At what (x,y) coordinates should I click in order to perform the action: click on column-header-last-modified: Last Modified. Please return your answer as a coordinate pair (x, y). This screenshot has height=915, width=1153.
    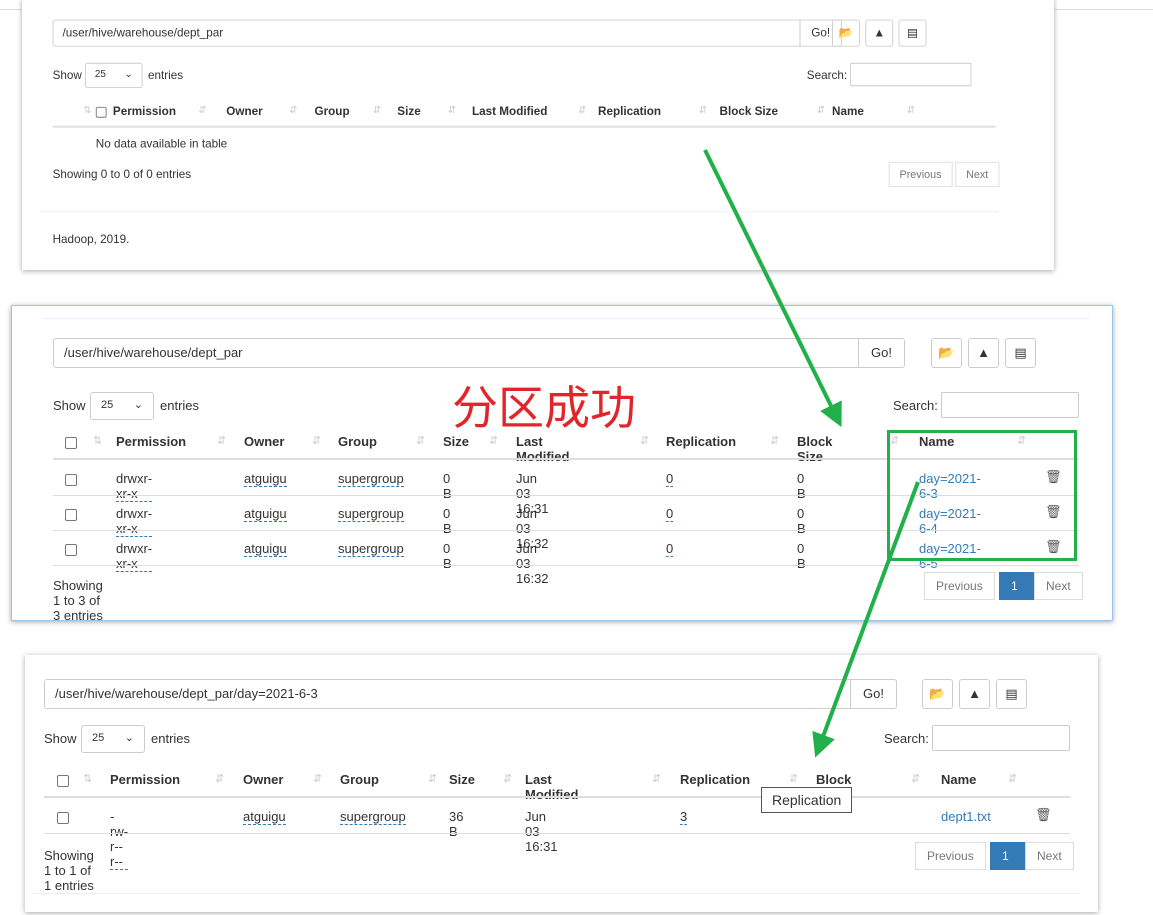
    Looking at the image, I should click on (509, 111).